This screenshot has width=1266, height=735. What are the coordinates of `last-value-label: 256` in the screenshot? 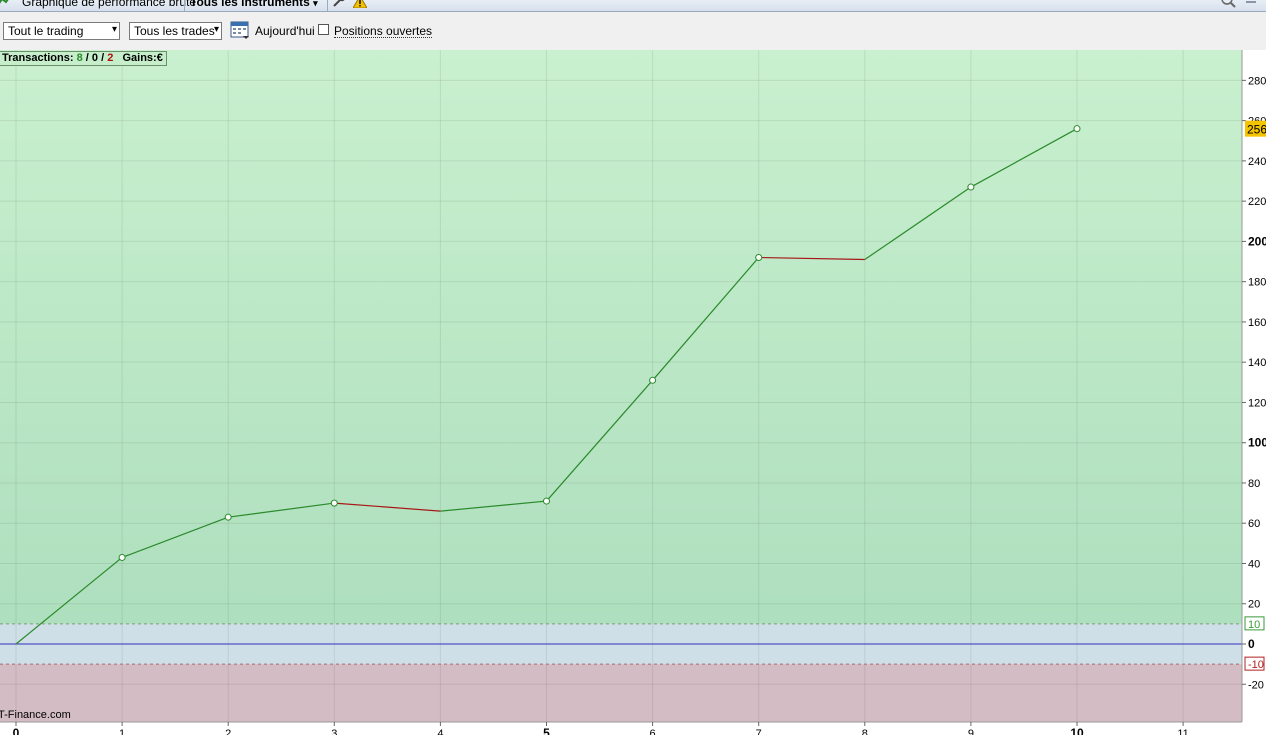 It's located at (1256, 130).